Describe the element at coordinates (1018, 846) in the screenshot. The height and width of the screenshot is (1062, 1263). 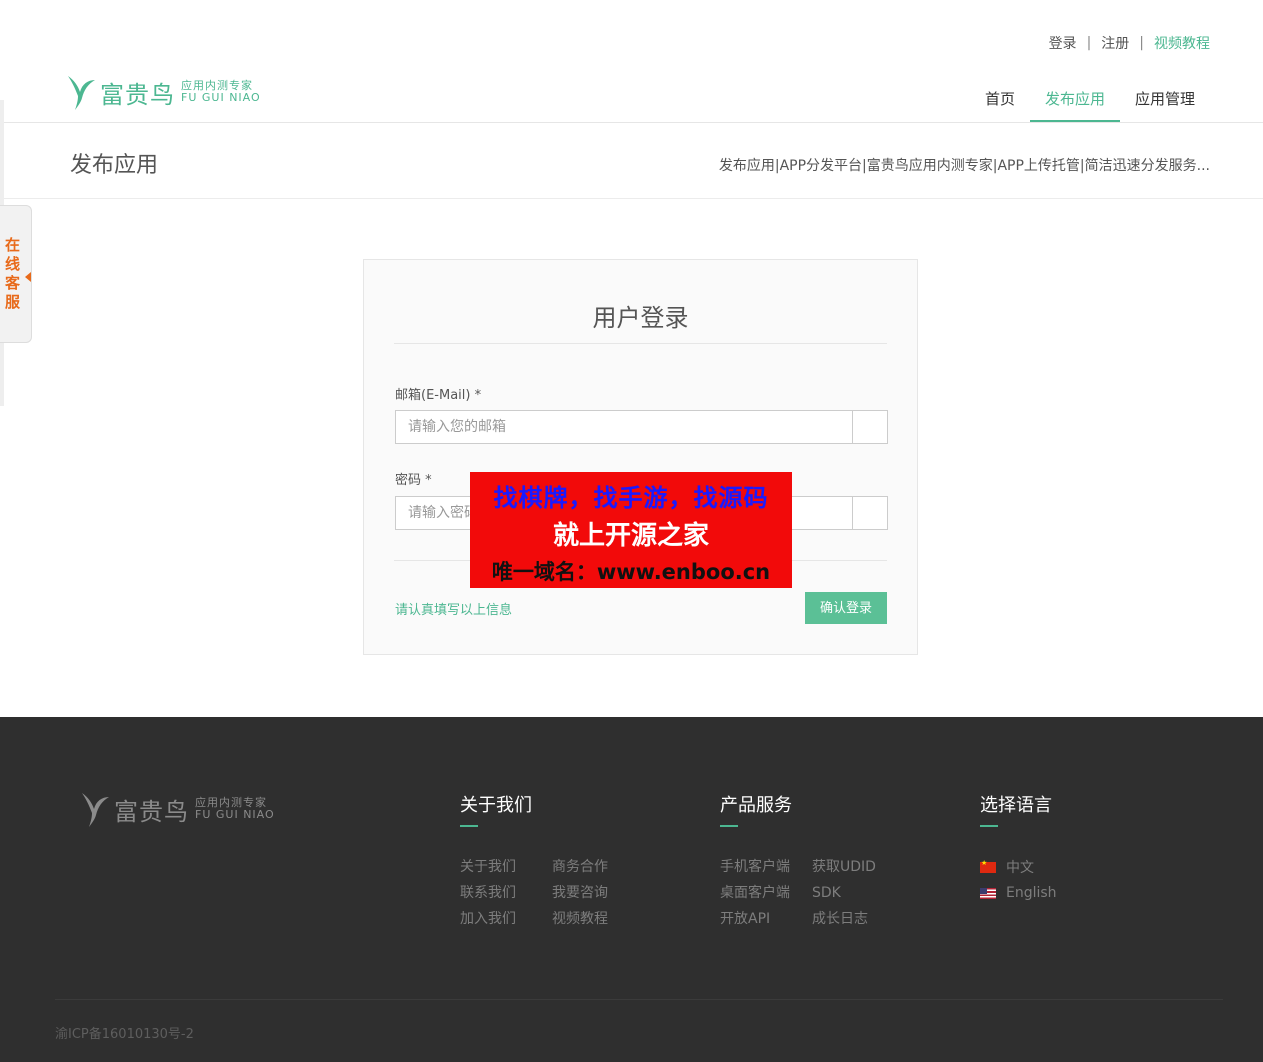
I see `footer-language-column: 选择语言 中文 English` at that location.